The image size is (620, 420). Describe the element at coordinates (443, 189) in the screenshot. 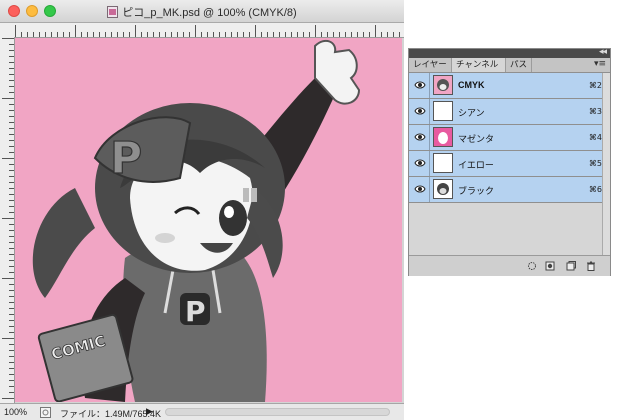

I see `channel-thumbnail-black` at that location.